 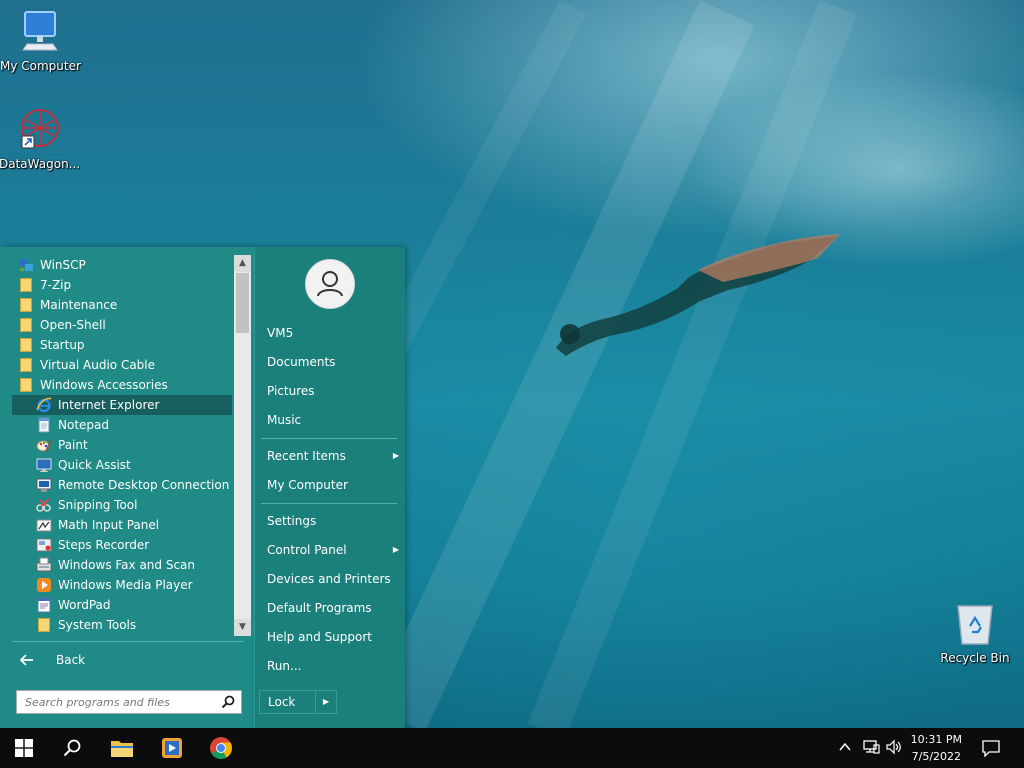 What do you see at coordinates (26, 265) in the screenshot?
I see `winscp-icon` at bounding box center [26, 265].